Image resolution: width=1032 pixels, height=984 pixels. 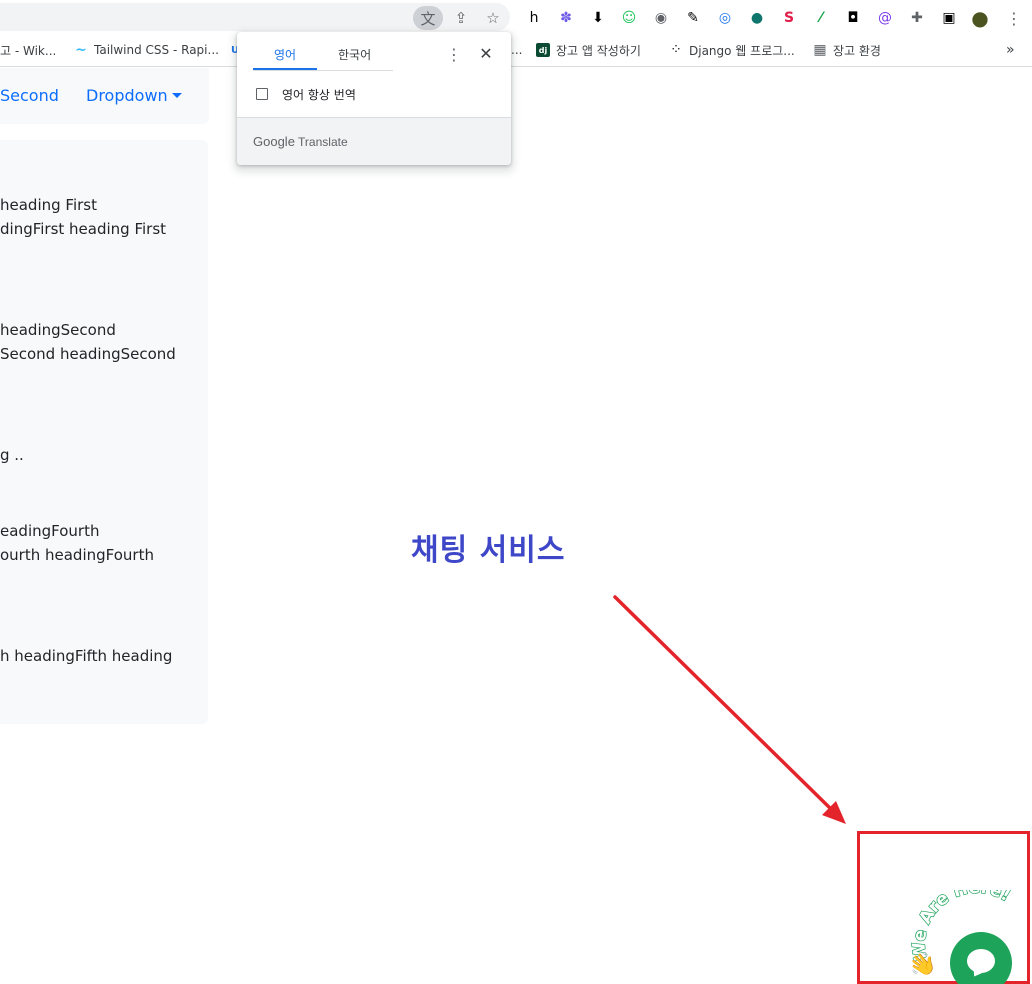 What do you see at coordinates (354, 54) in the screenshot?
I see `tab-target-language: 한국어` at bounding box center [354, 54].